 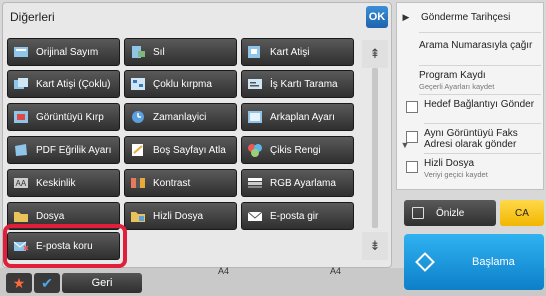 What do you see at coordinates (224, 271) in the screenshot?
I see `paper-size-1: A4` at bounding box center [224, 271].